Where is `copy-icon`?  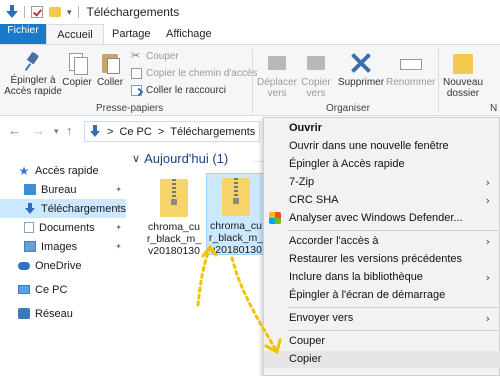 copy-icon is located at coordinates (77, 63).